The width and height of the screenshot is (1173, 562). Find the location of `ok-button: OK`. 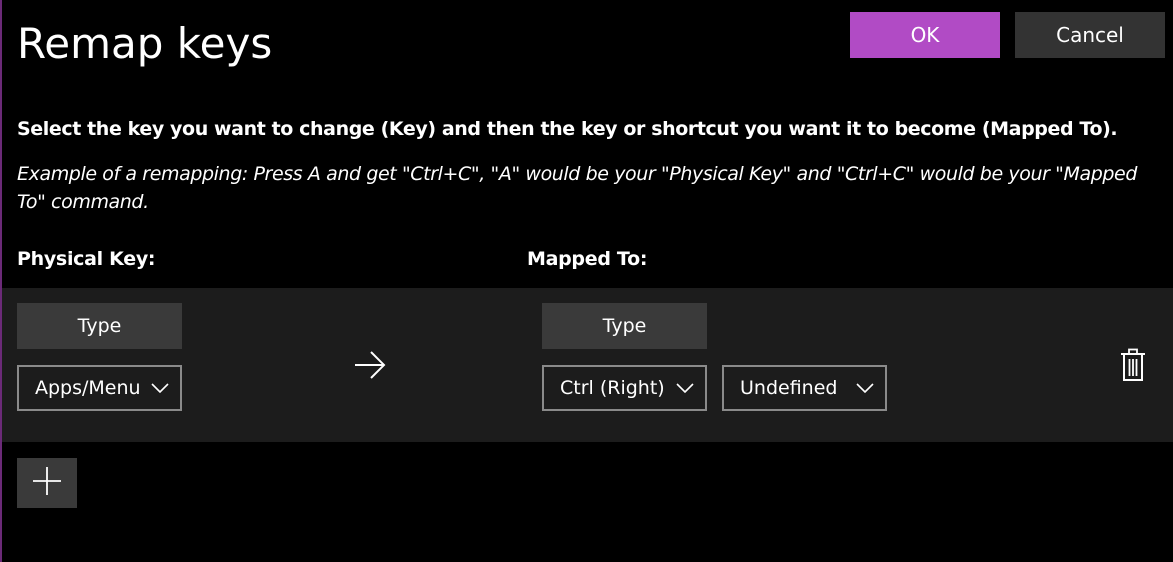

ok-button: OK is located at coordinates (925, 35).